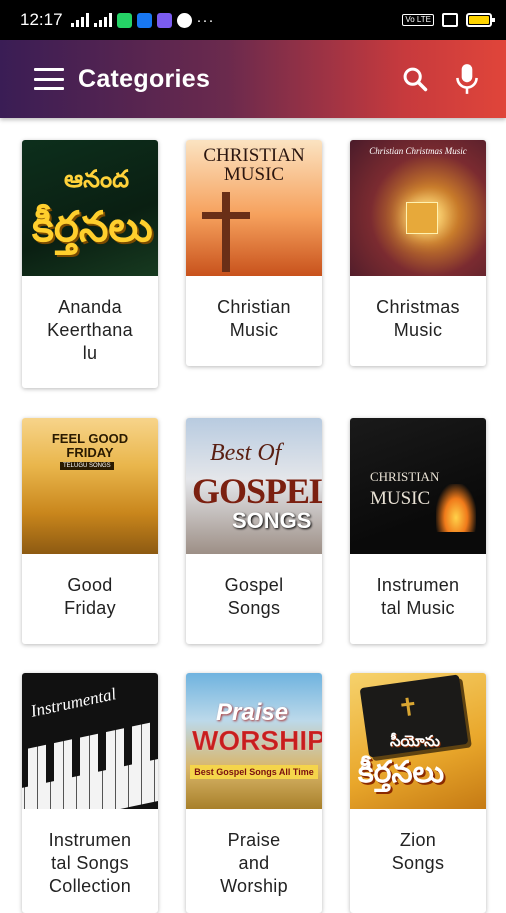 This screenshot has height=913, width=506. I want to click on thumbnail-text: Praise, so click(252, 712).